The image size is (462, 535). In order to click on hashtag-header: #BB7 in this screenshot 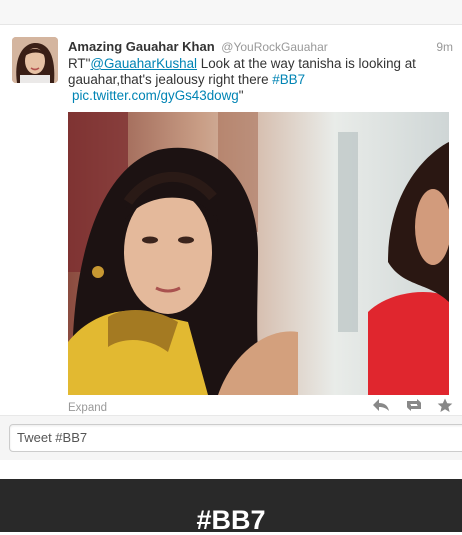, I will do `click(231, 507)`.